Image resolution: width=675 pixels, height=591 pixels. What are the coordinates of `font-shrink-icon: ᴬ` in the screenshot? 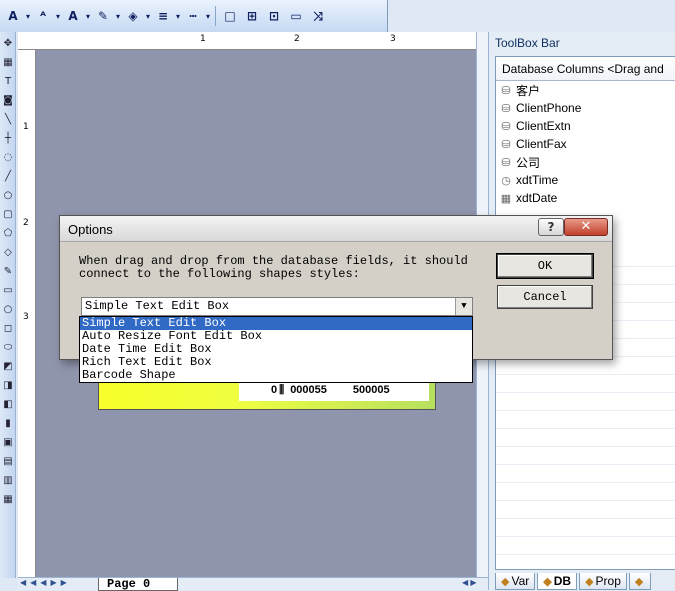 It's located at (43, 16).